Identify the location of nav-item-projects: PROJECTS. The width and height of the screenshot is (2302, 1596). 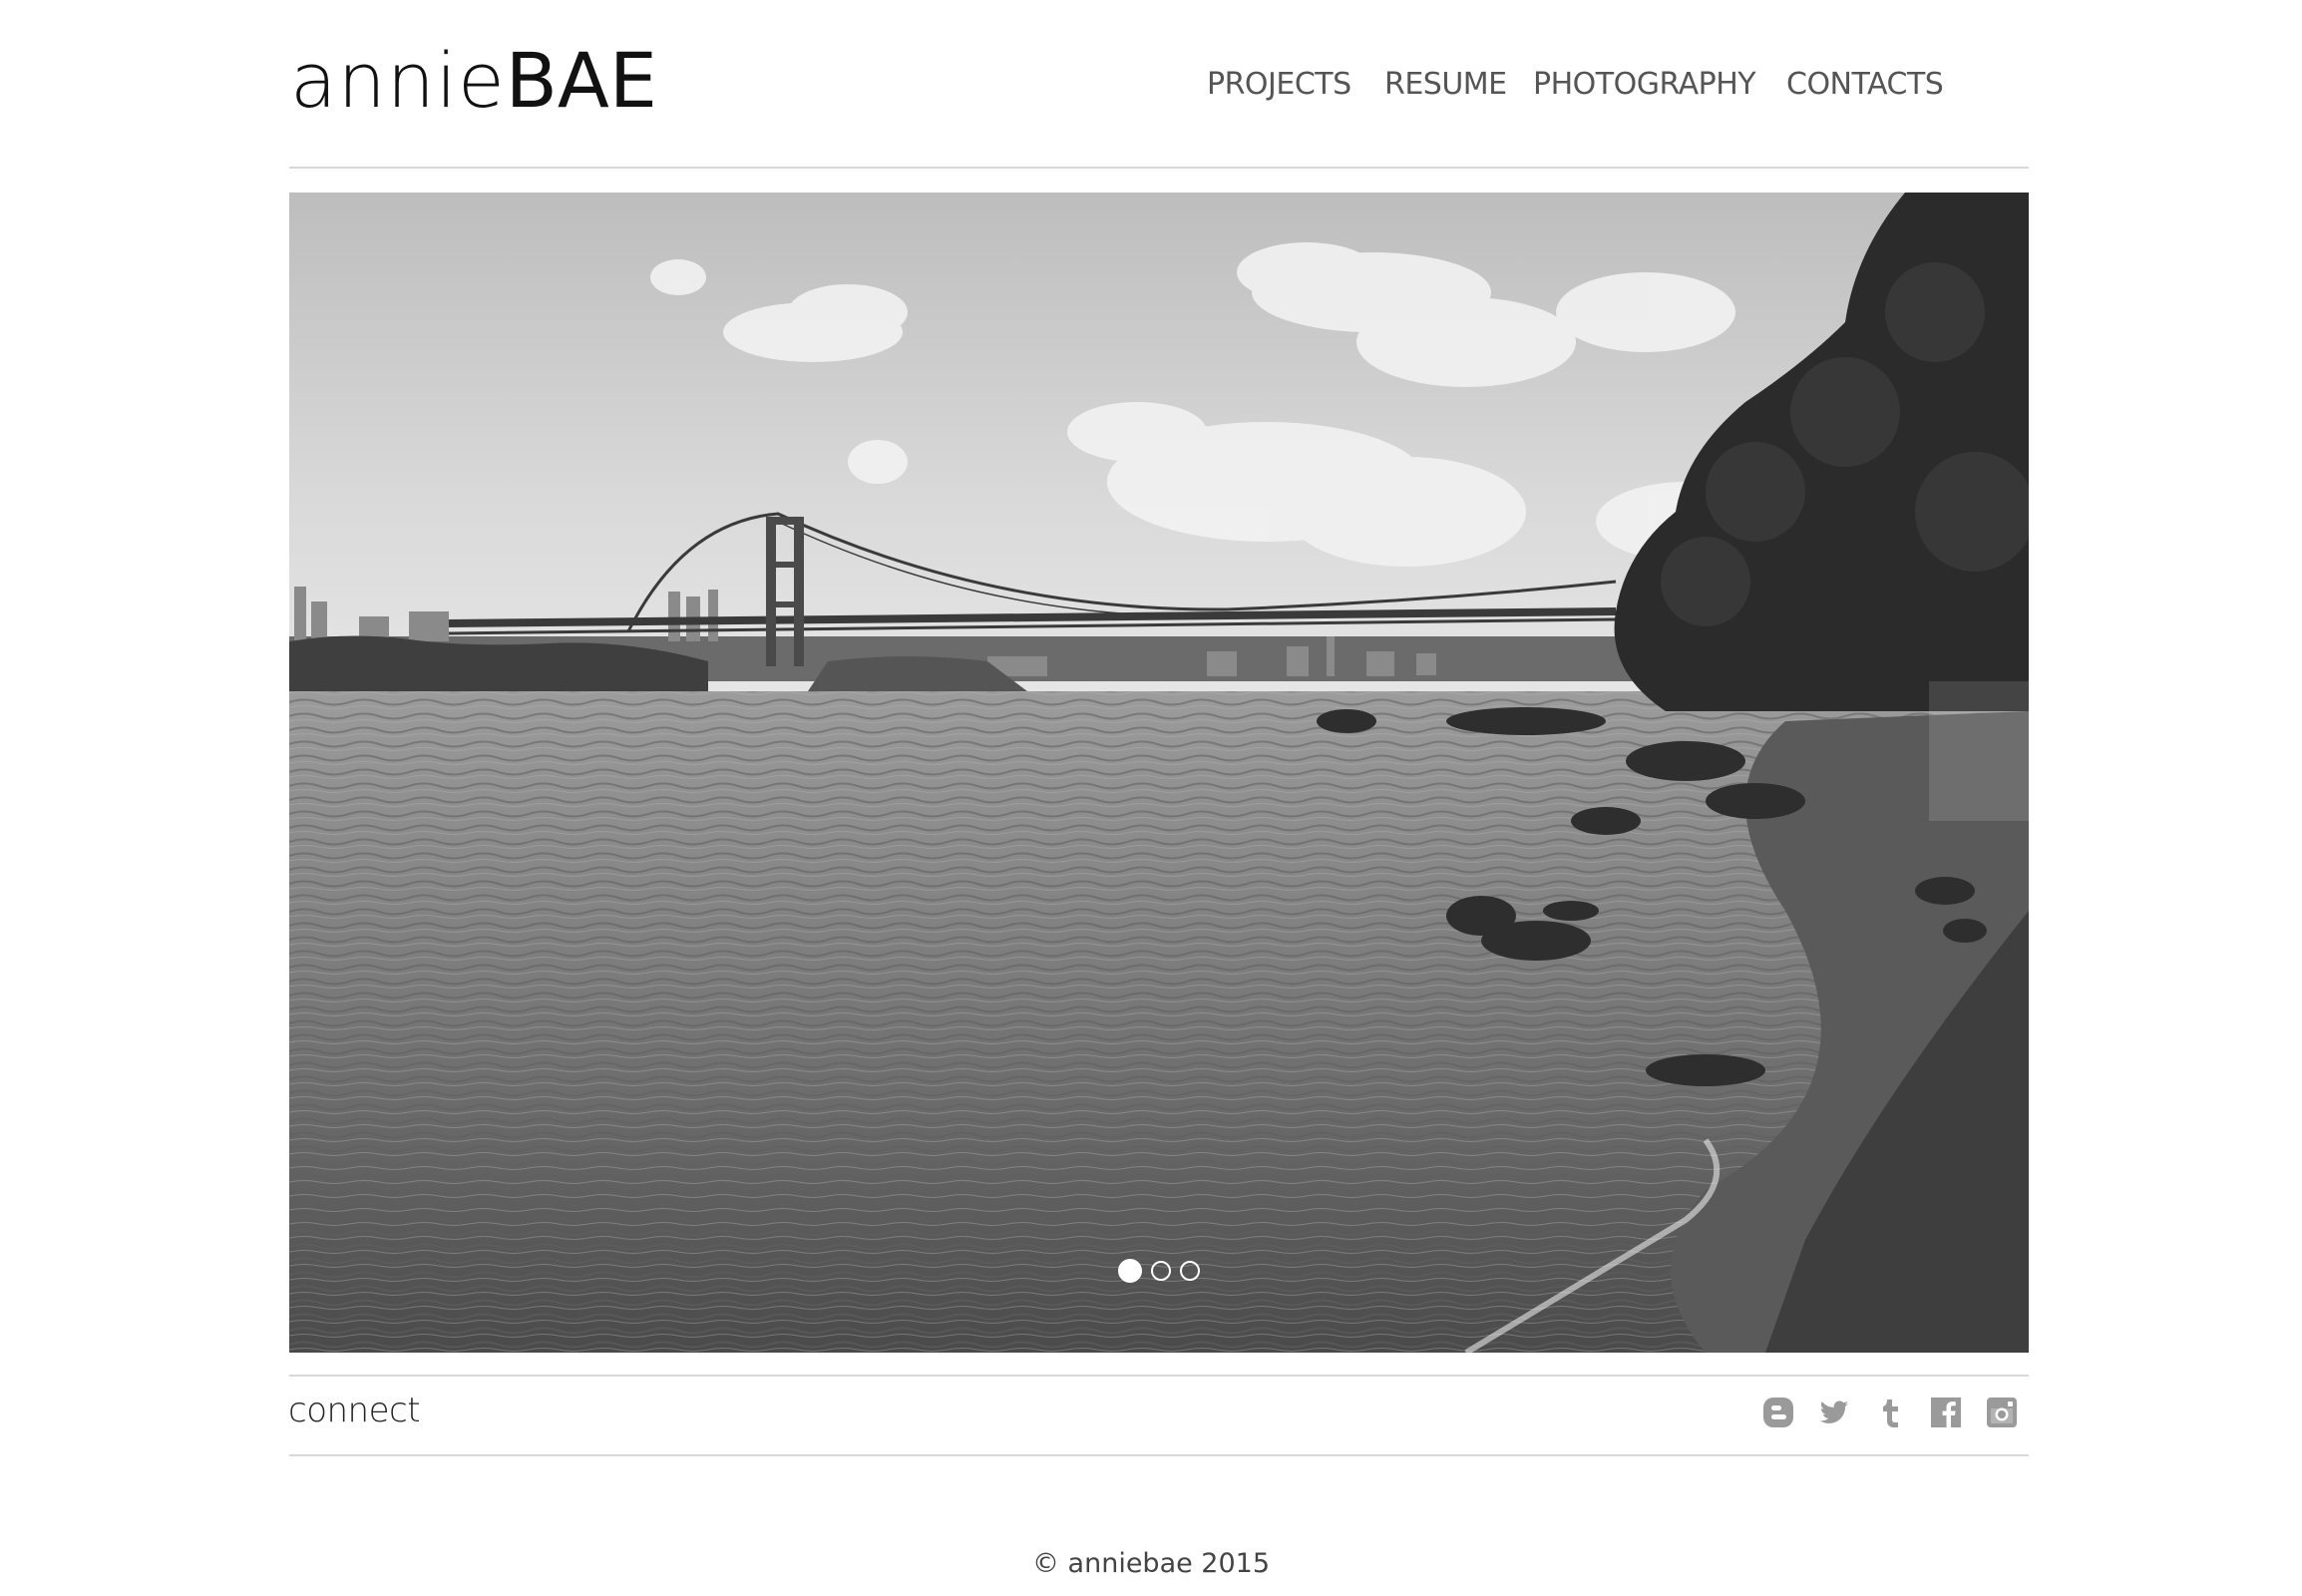
(1279, 85).